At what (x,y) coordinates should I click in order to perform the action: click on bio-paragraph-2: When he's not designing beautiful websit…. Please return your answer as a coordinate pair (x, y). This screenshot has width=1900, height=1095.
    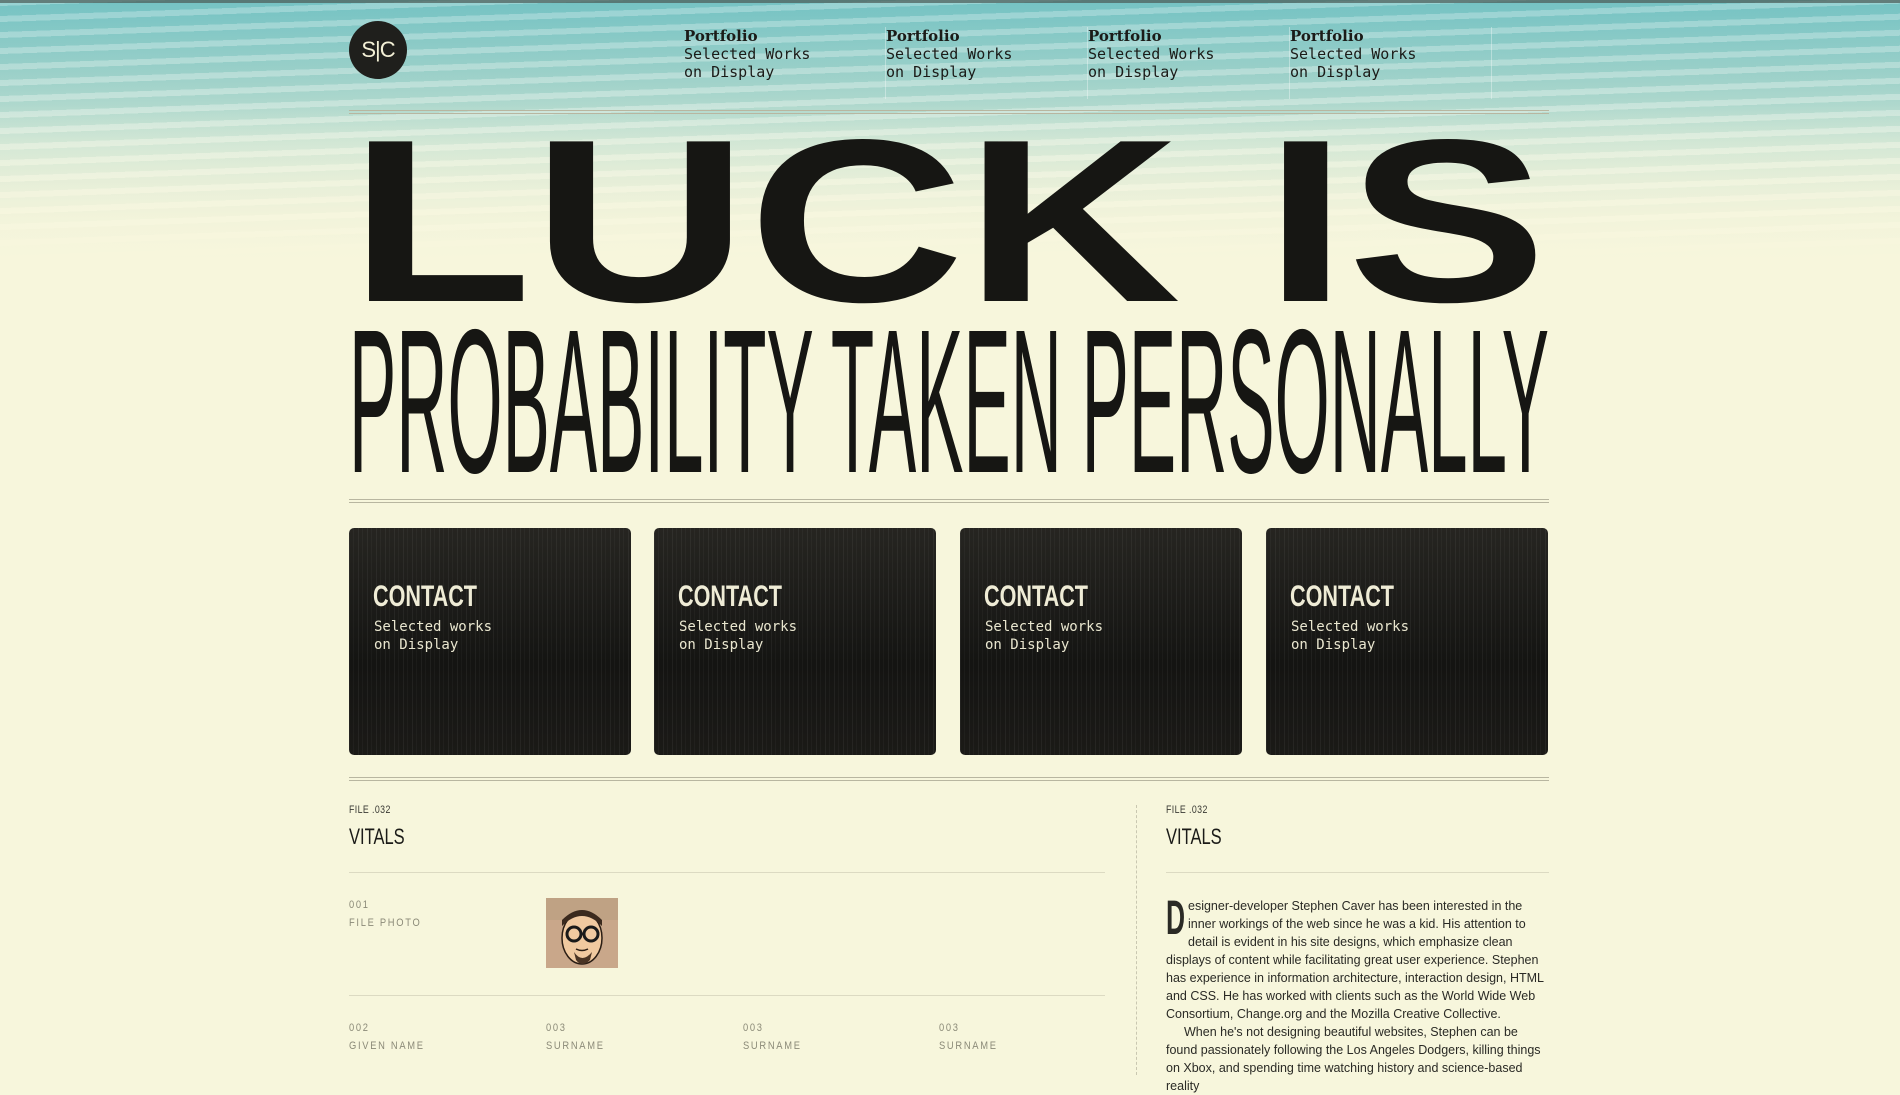
    Looking at the image, I should click on (1353, 1059).